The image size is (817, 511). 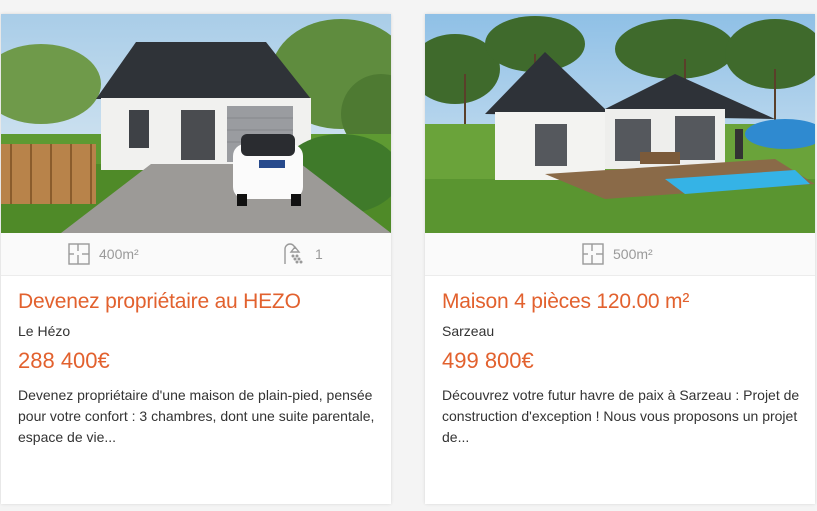 I want to click on bathroom-feature: 1, so click(x=302, y=254).